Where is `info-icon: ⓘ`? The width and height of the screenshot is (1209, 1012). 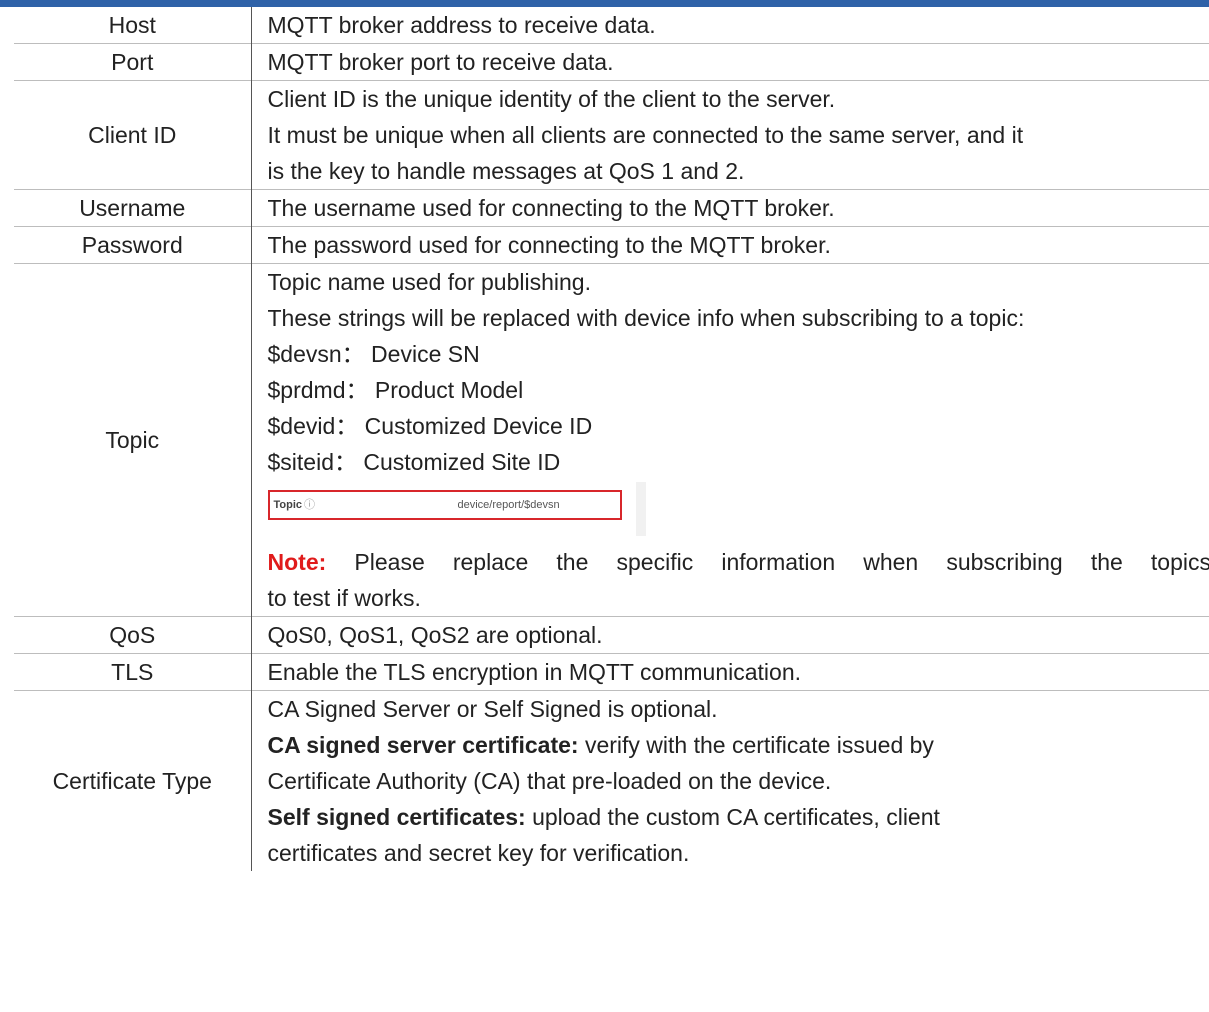
info-icon: ⓘ is located at coordinates (310, 505).